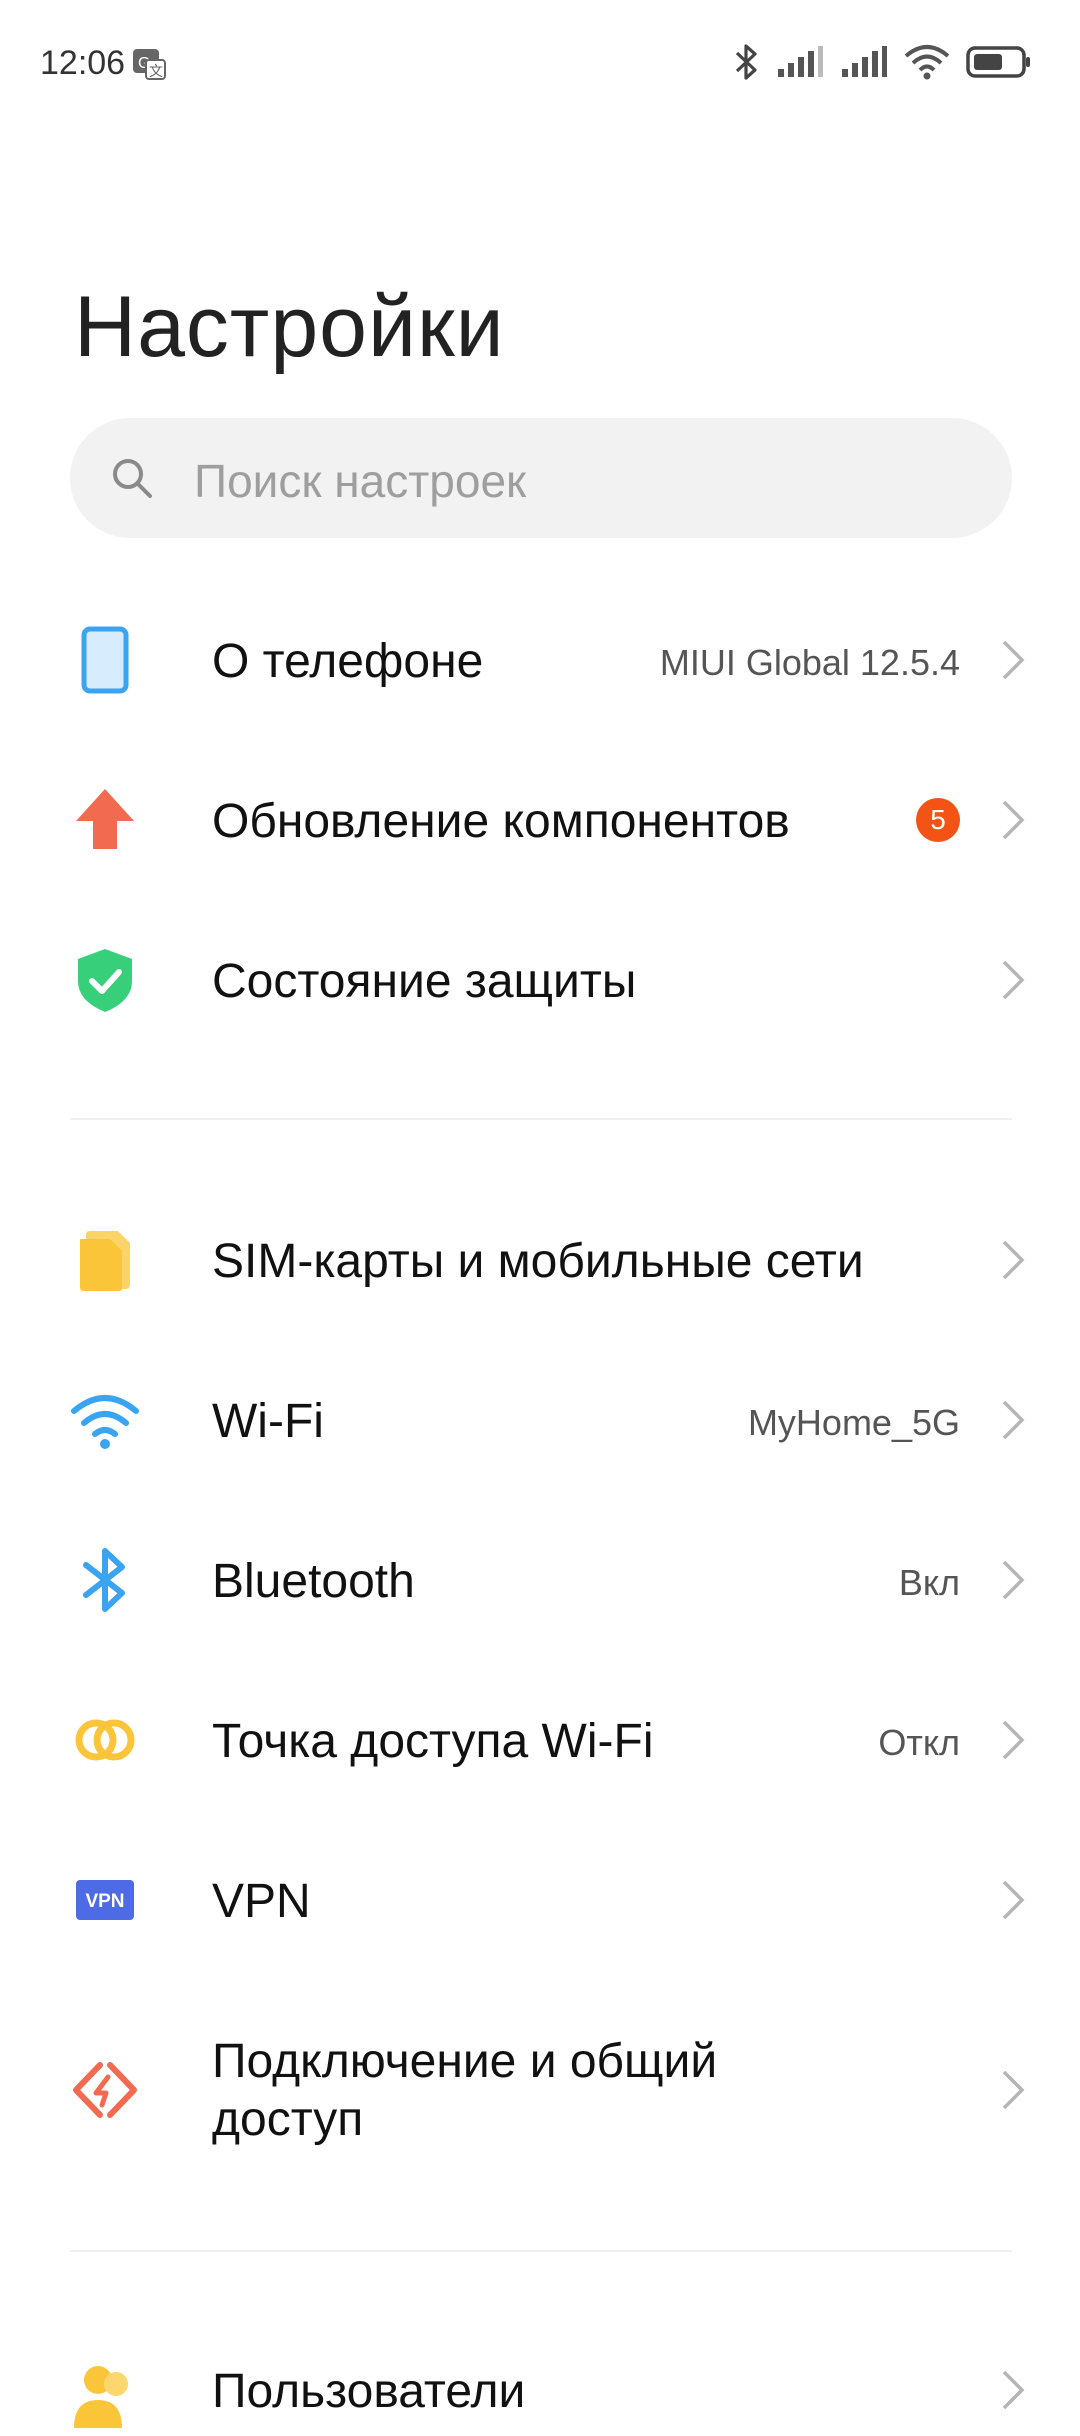 This screenshot has height=2436, width=1080. Describe the element at coordinates (360, 481) in the screenshot. I see `search-placeholder: Поиск настроек` at that location.